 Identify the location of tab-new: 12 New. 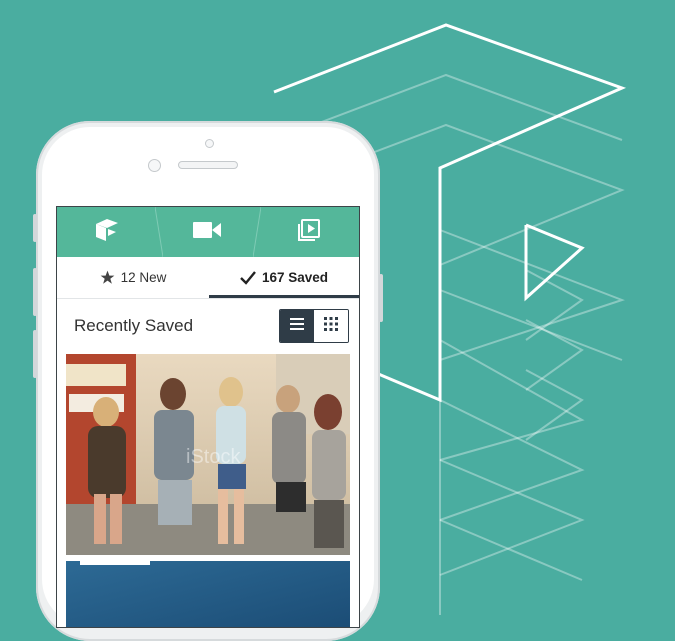
(133, 277).